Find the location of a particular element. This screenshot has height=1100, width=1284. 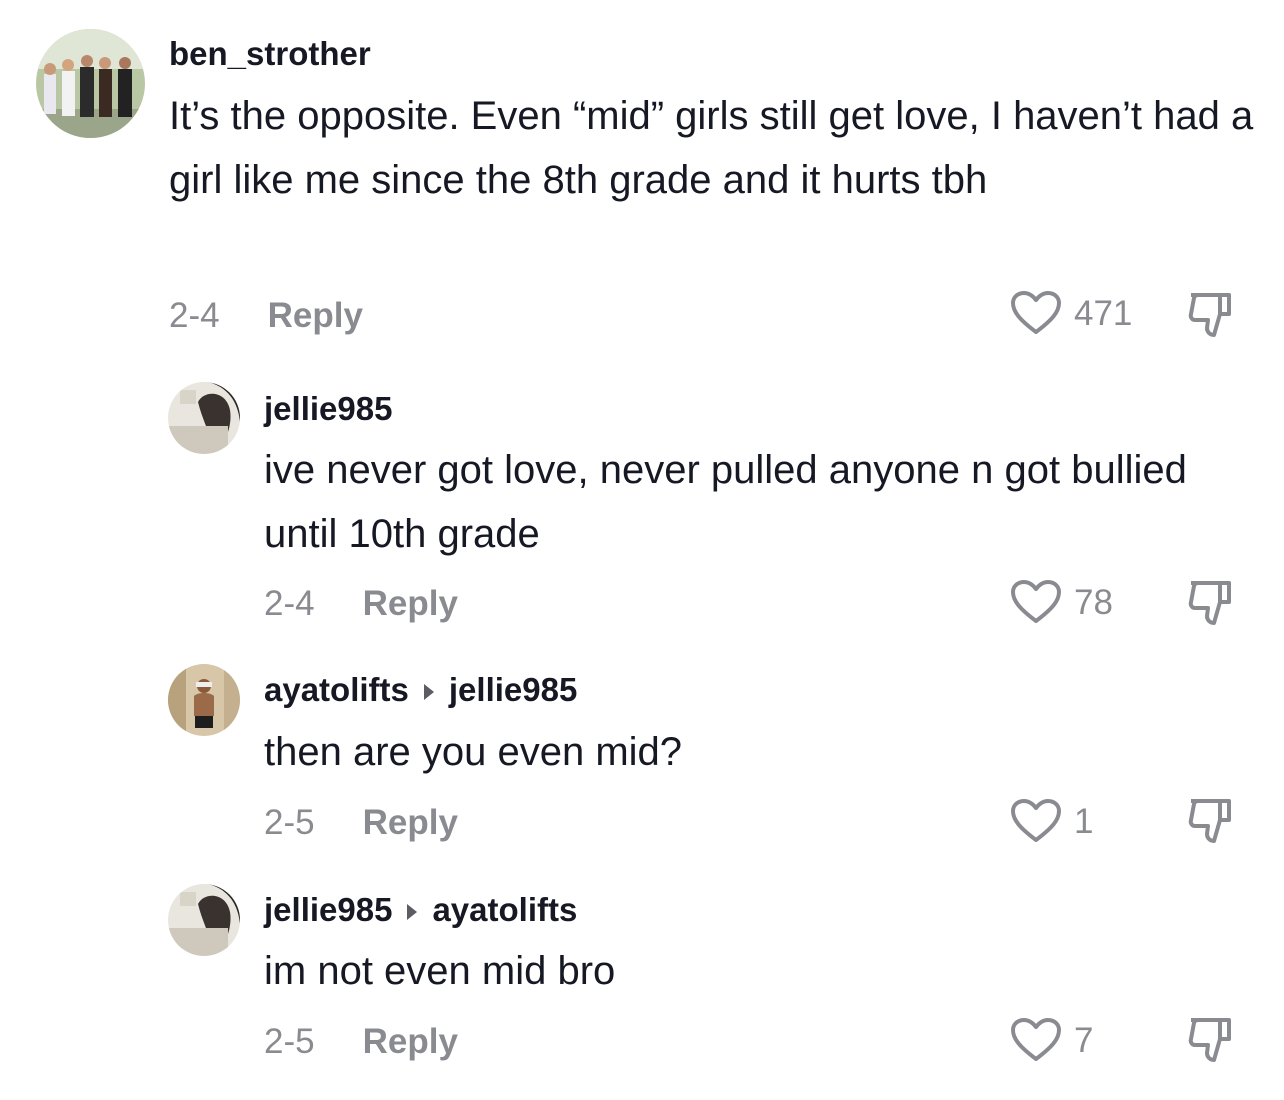

like-button: 471 is located at coordinates (1071, 313).